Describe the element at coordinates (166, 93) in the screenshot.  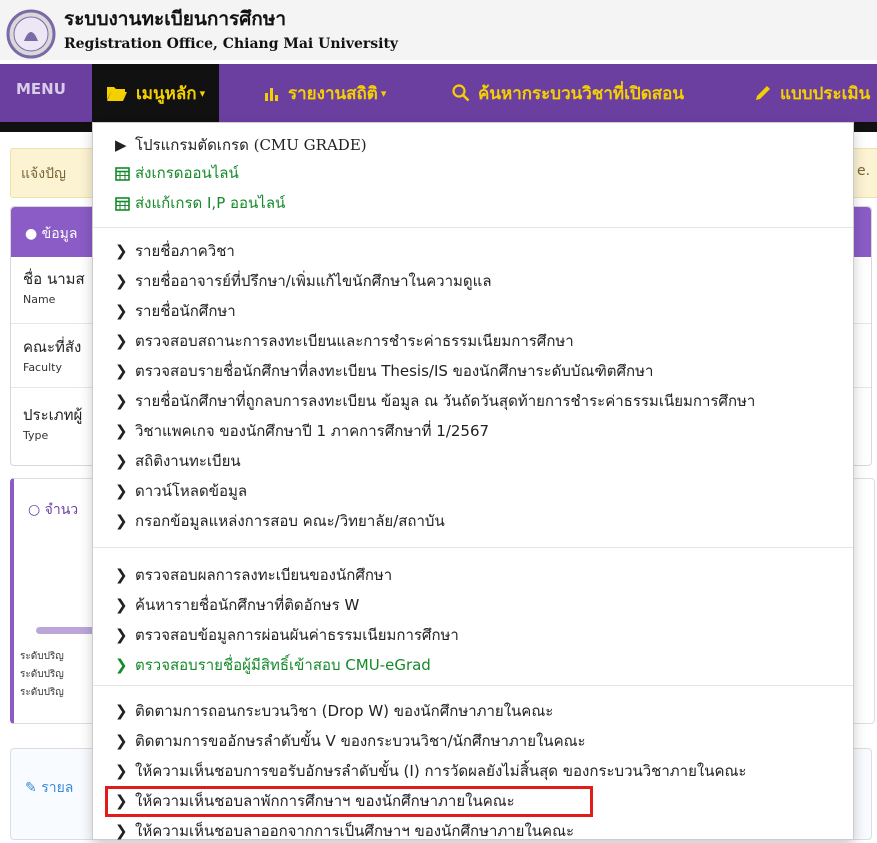
I see `nav-main-menu-label: เมนูหลัก` at that location.